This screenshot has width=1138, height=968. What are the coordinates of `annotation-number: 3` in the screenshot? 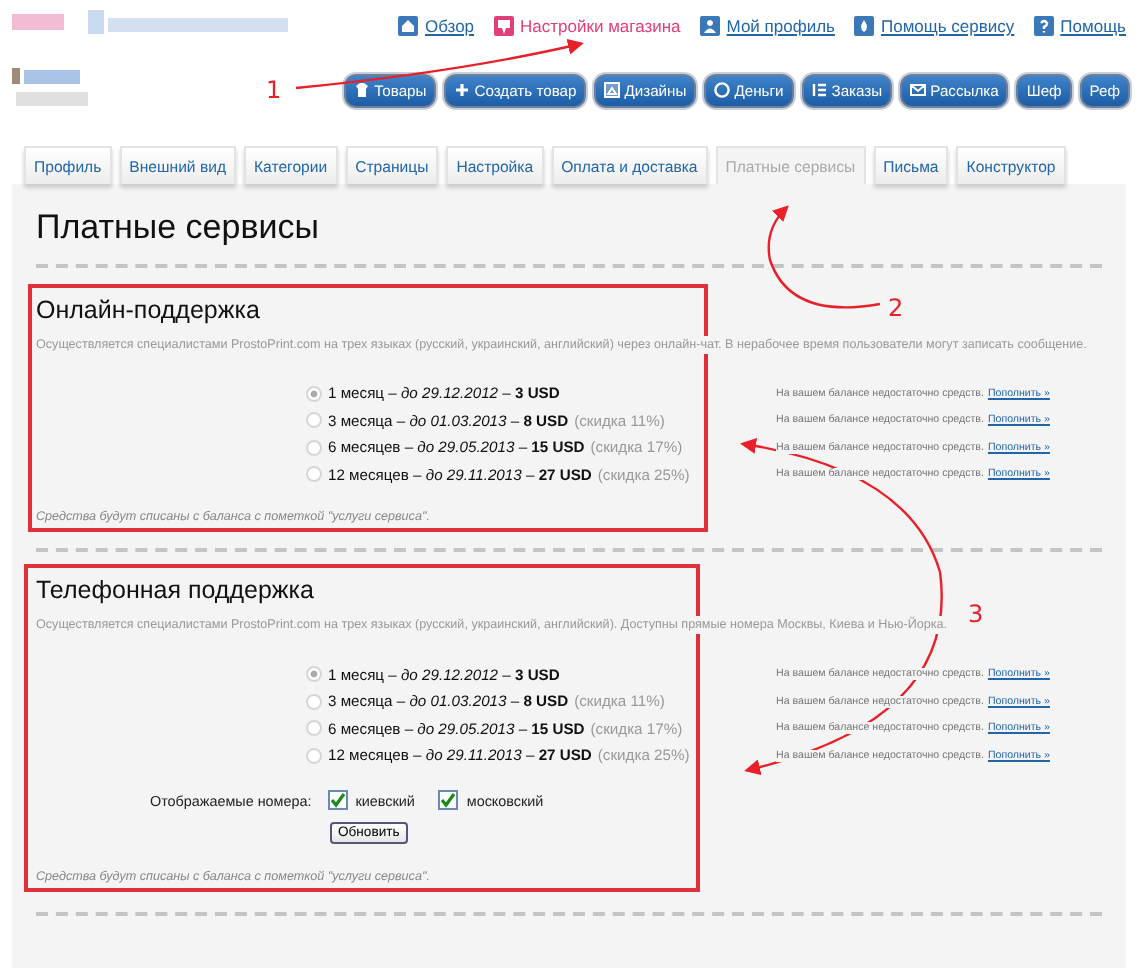 It's located at (976, 614).